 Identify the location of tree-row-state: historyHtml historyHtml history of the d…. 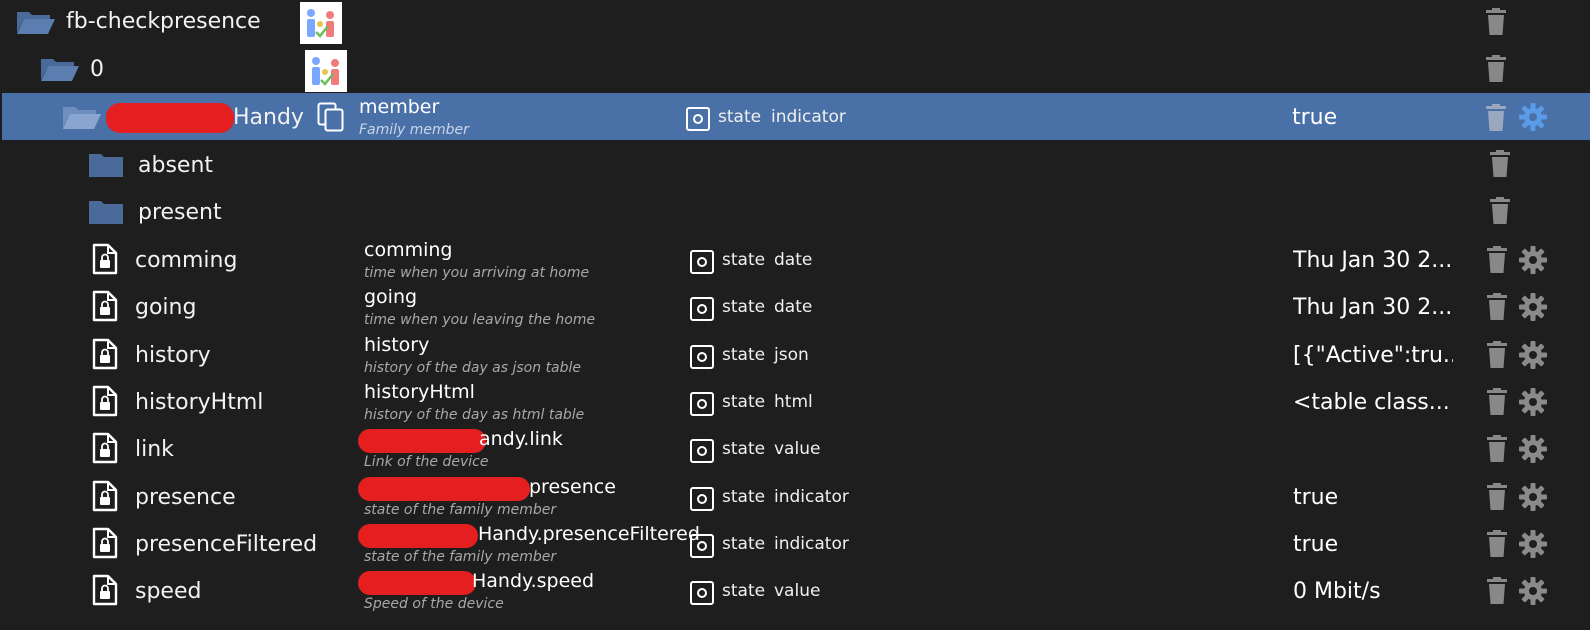
(796, 401).